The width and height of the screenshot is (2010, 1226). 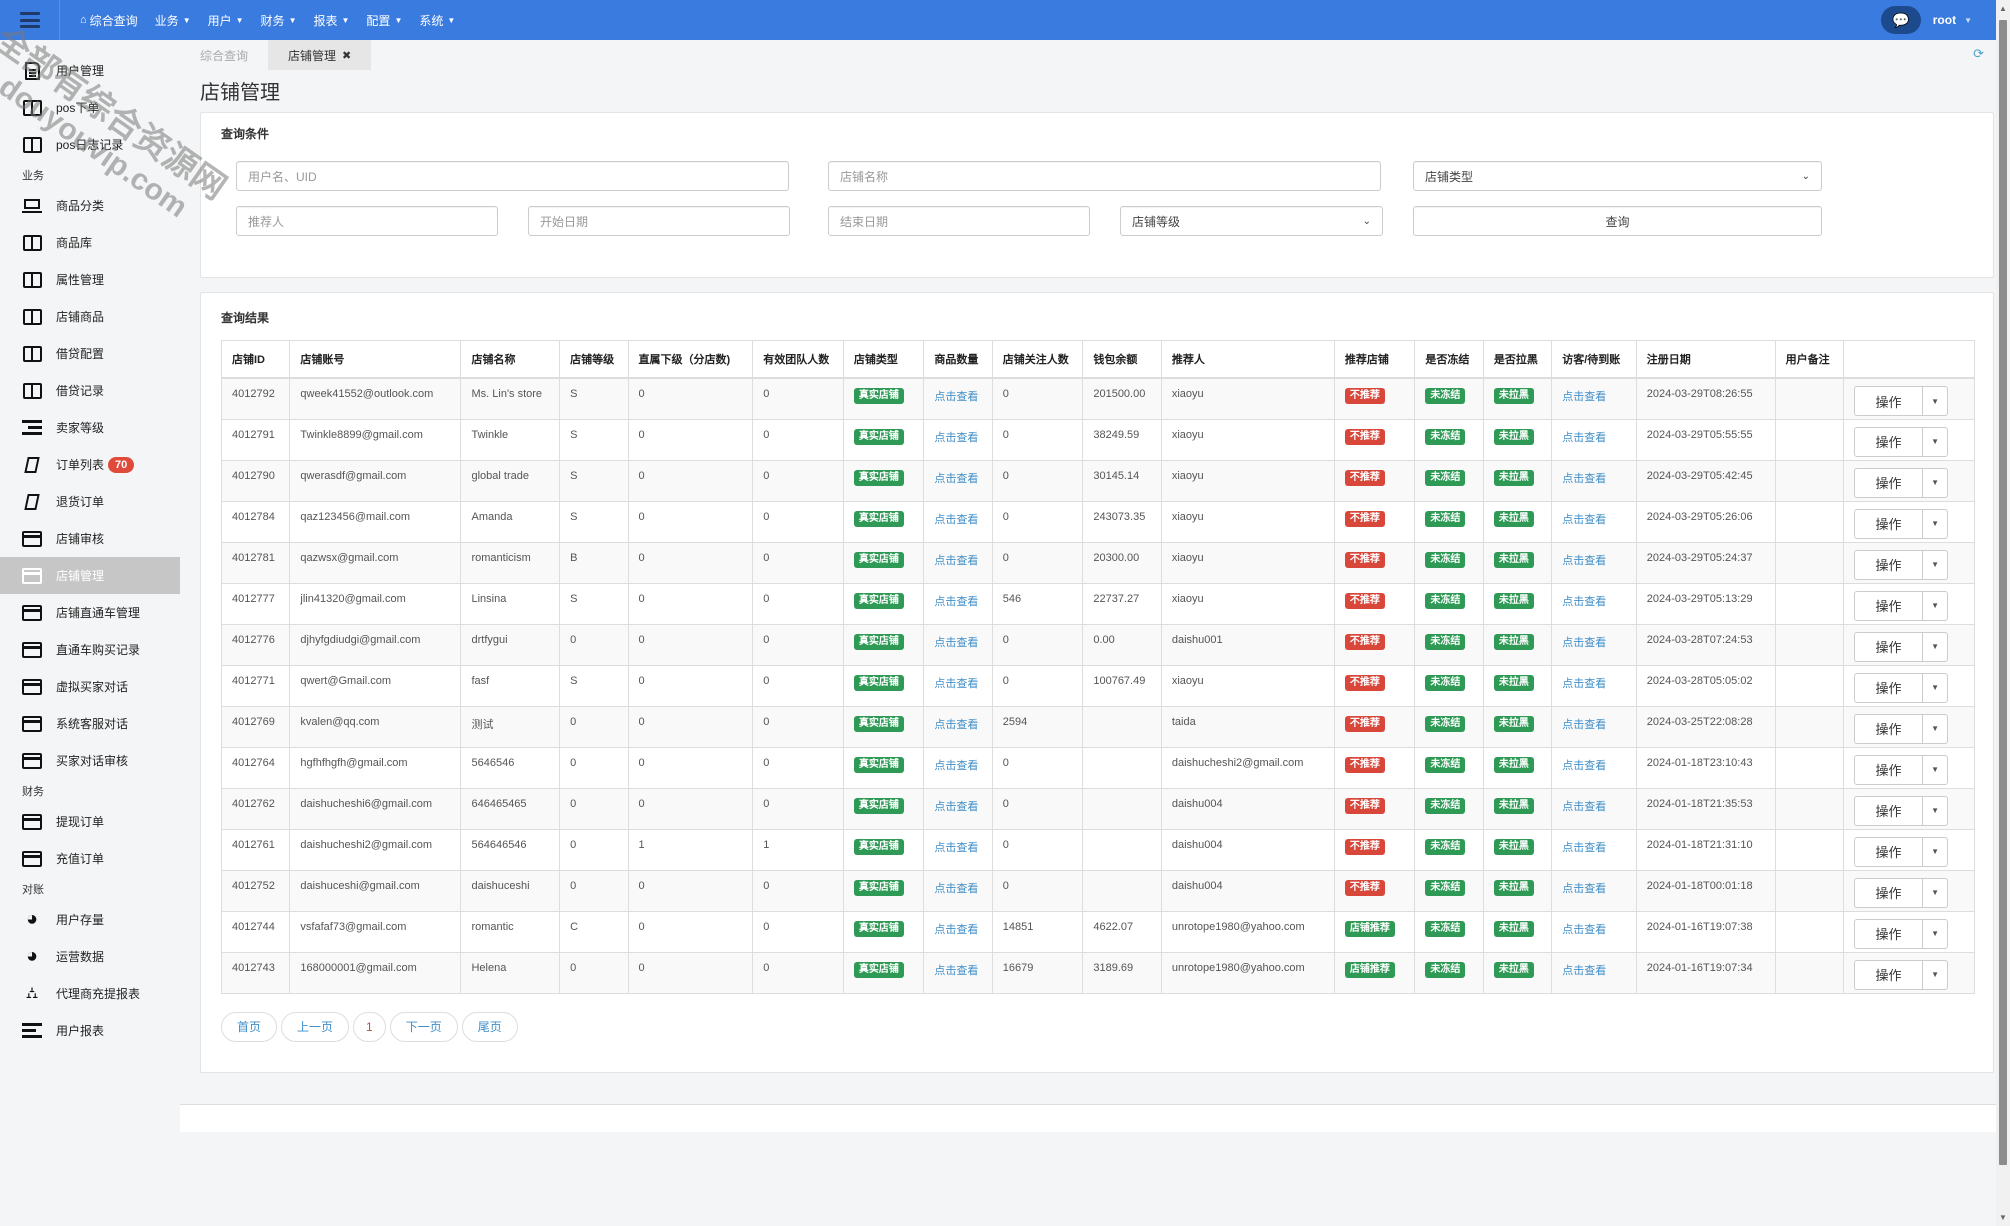 What do you see at coordinates (173, 20) in the screenshot?
I see `top-nav-item-1: 业务 ▼` at bounding box center [173, 20].